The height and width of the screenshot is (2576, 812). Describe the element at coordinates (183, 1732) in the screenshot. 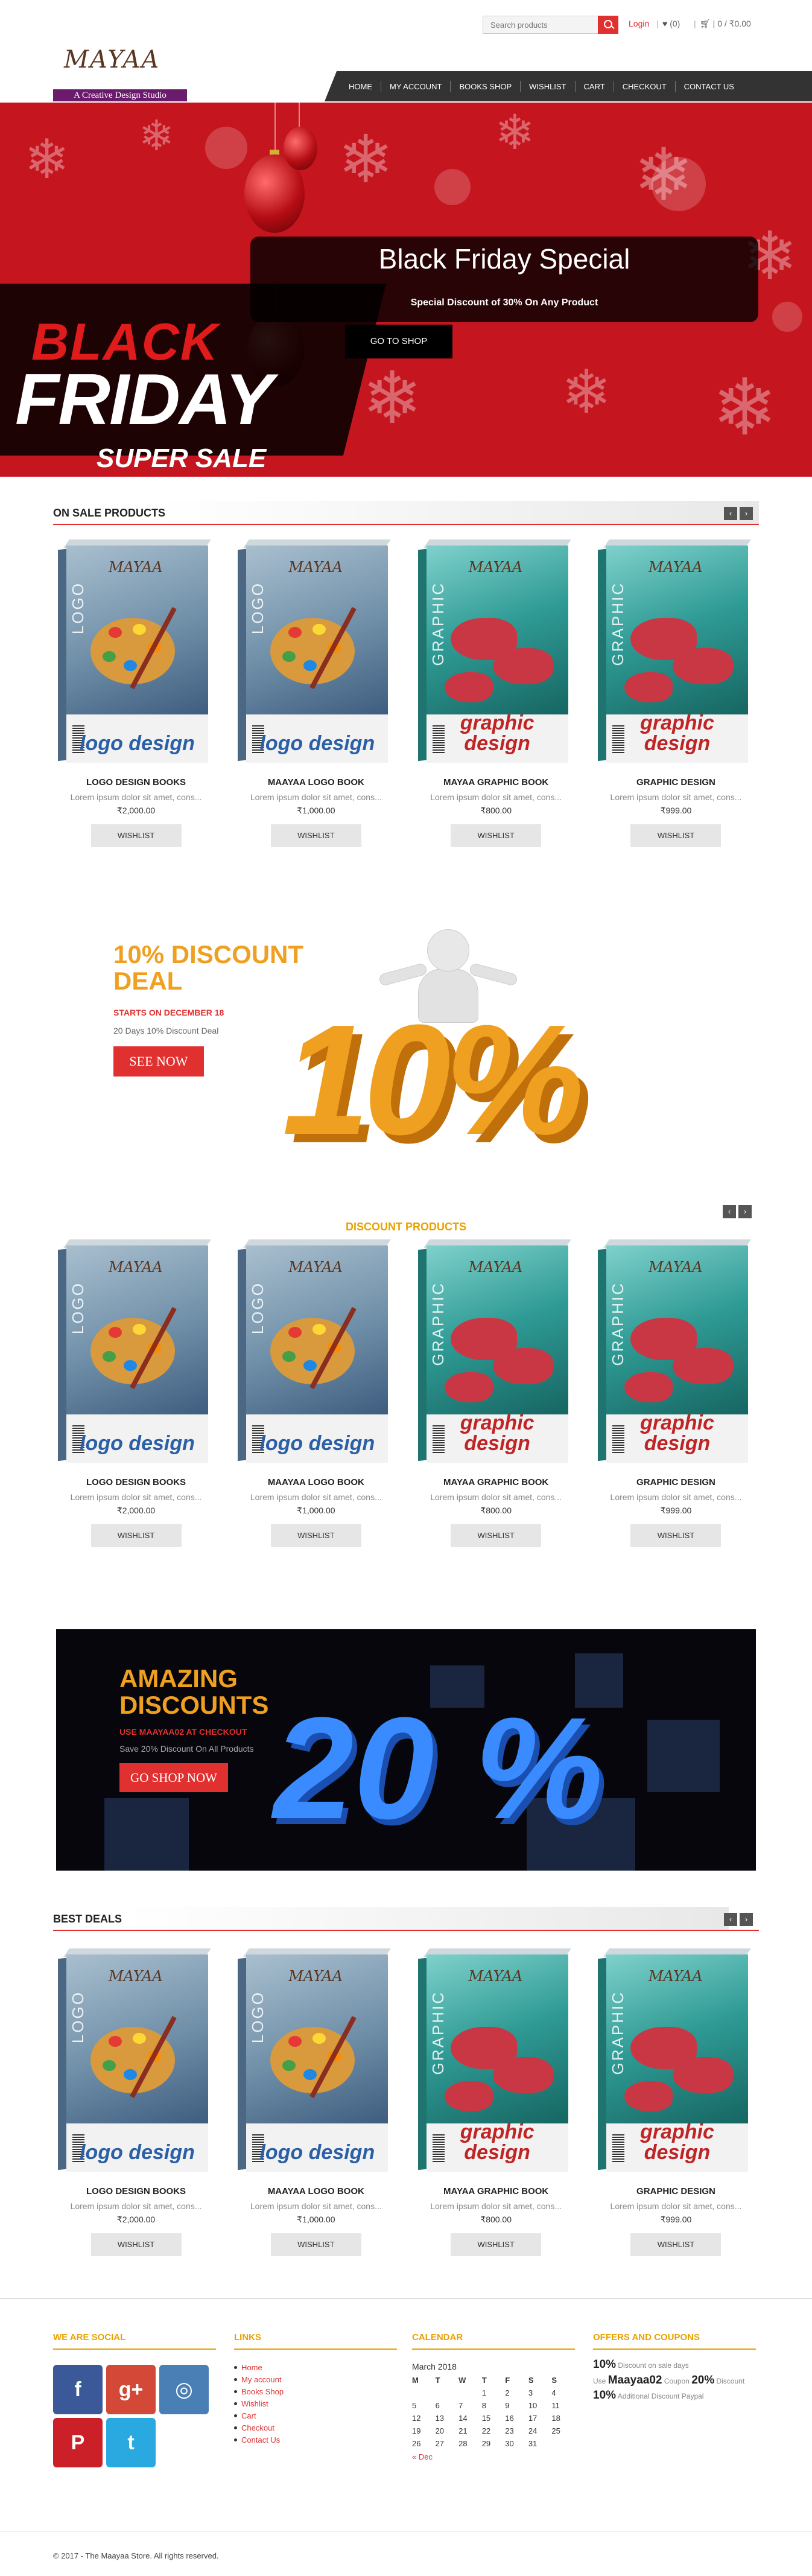

I see `promo-subtitle: USE MAAYAA02 AT CHECKOUT` at that location.